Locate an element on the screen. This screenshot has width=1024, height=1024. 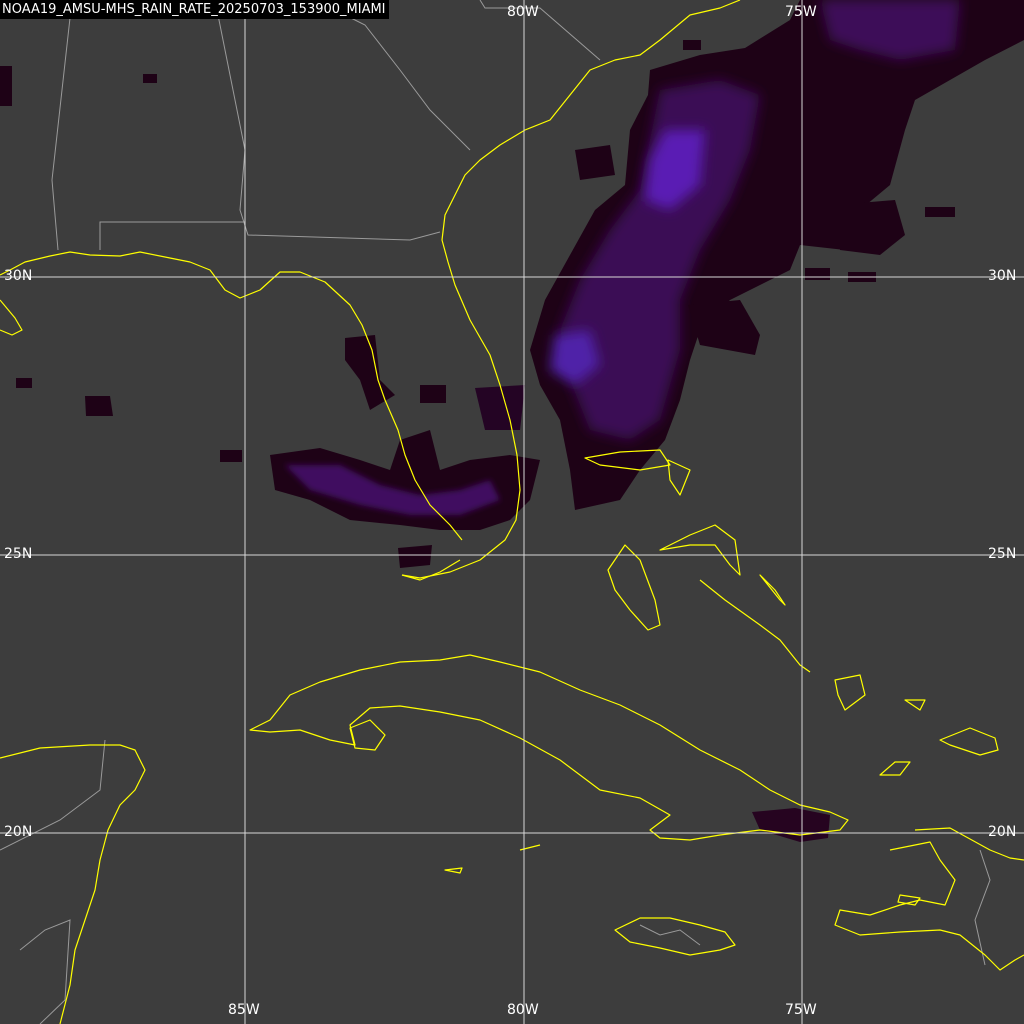
lat-label-left-25n: 25N is located at coordinates (18, 554).